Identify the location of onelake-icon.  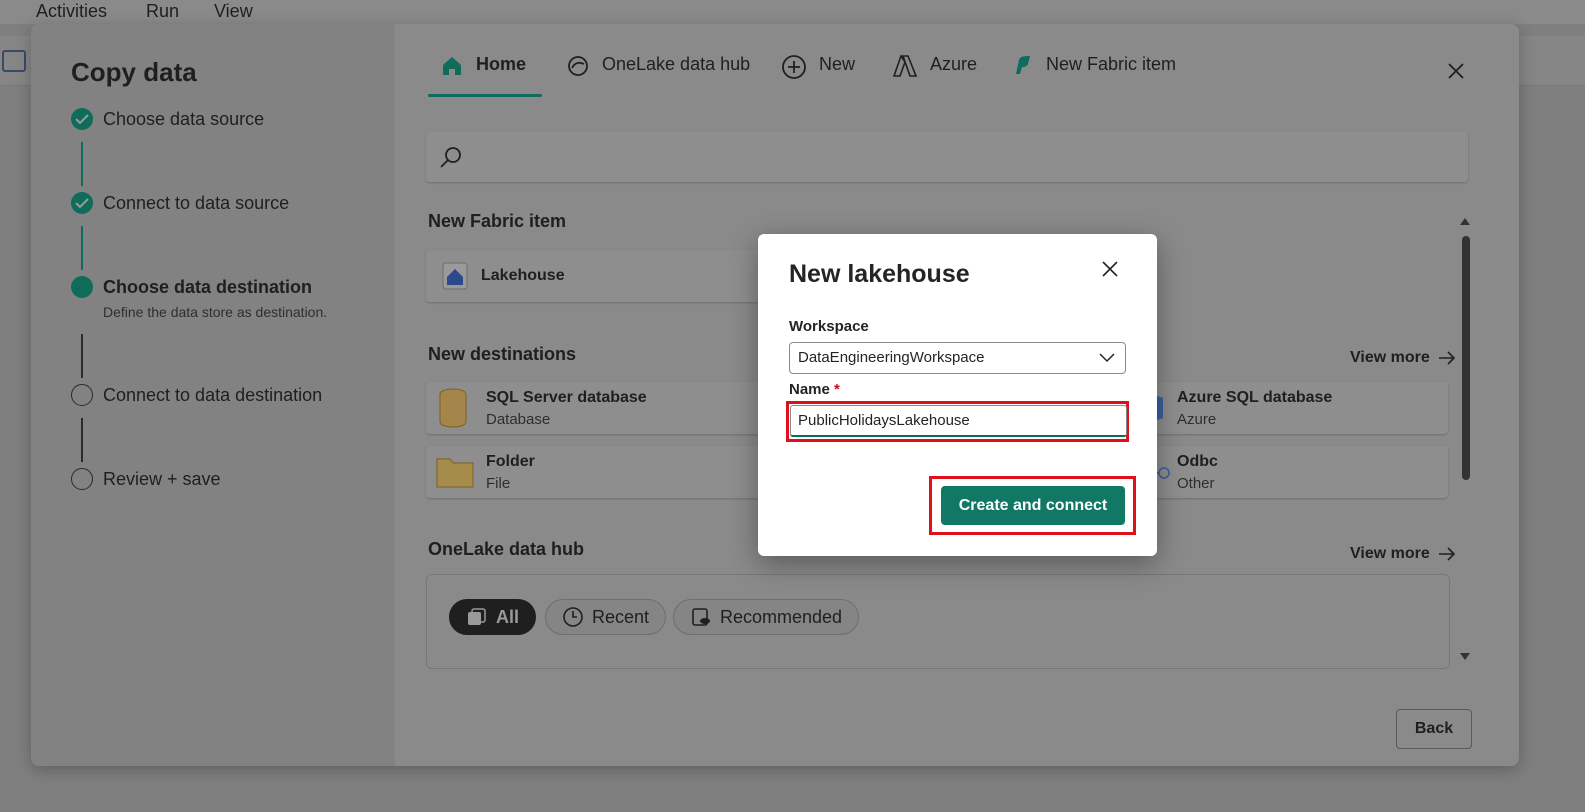
(578, 66).